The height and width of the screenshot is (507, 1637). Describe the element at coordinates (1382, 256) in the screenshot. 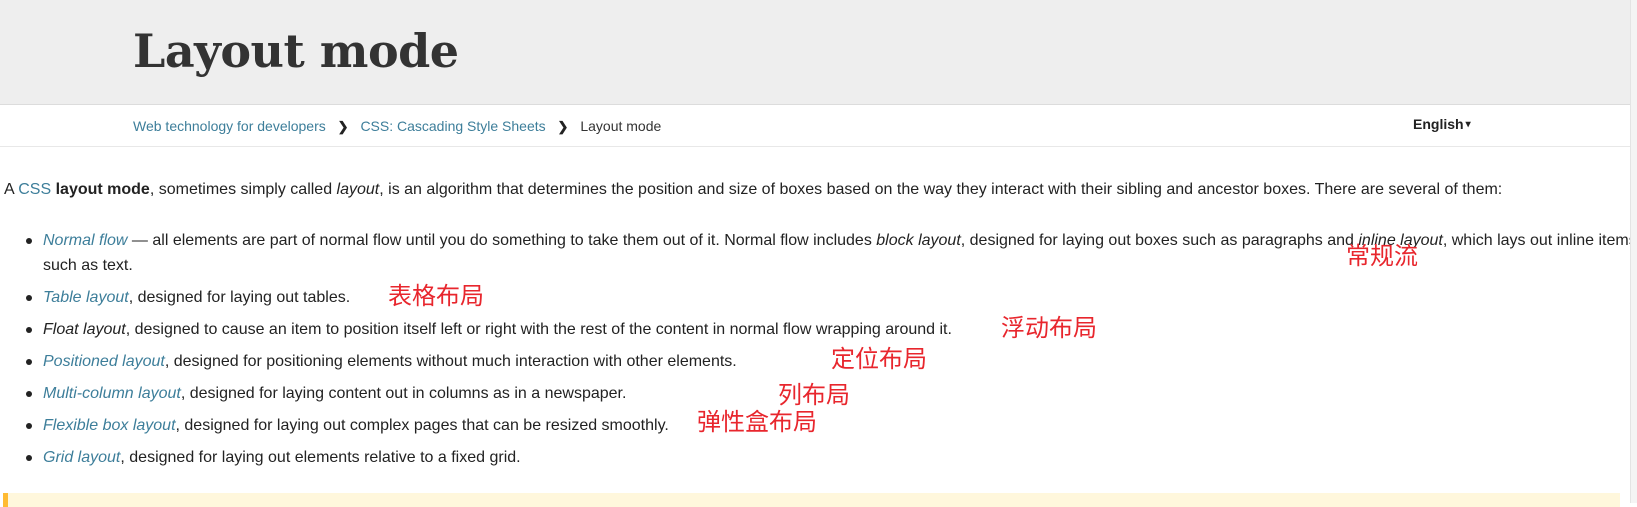

I see `annotation-normal-flow: 常规流` at that location.